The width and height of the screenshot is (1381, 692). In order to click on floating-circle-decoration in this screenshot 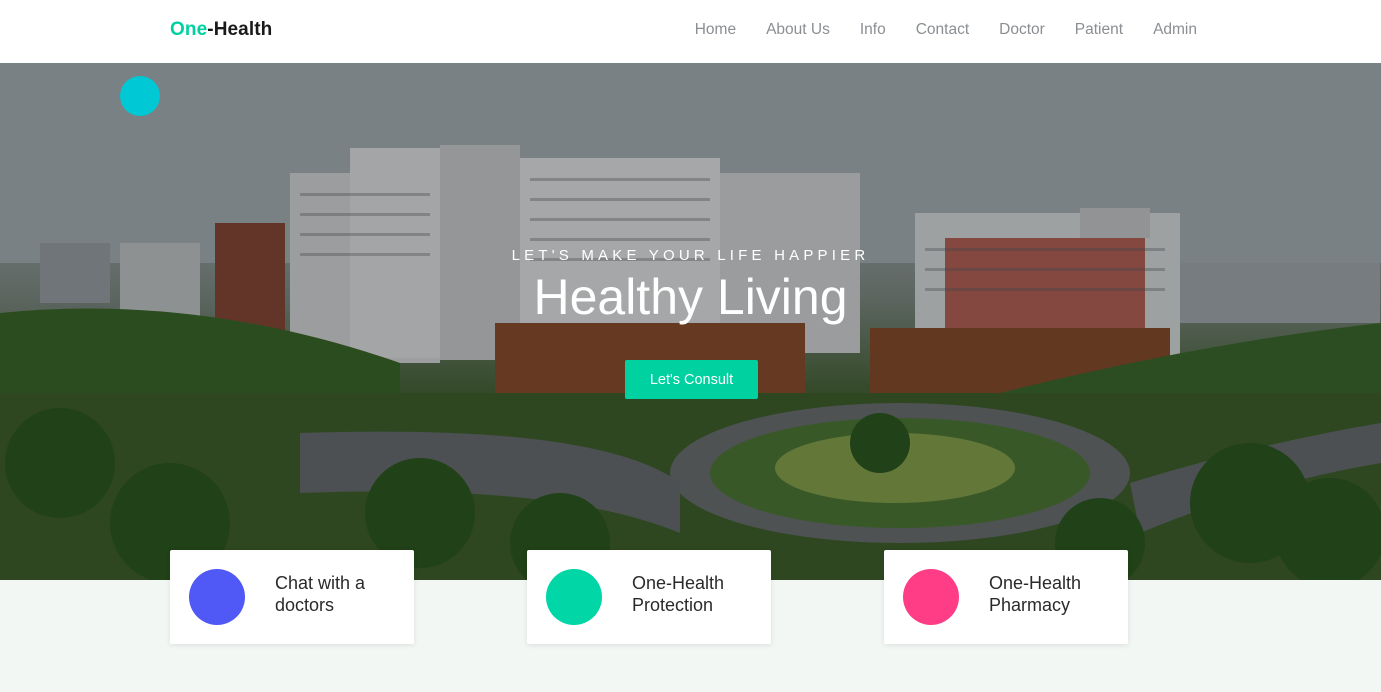, I will do `click(140, 96)`.